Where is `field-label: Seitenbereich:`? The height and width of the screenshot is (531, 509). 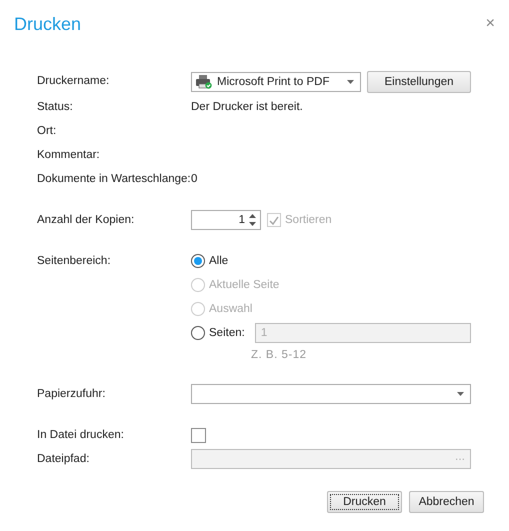
field-label: Seitenbereich: is located at coordinates (74, 261).